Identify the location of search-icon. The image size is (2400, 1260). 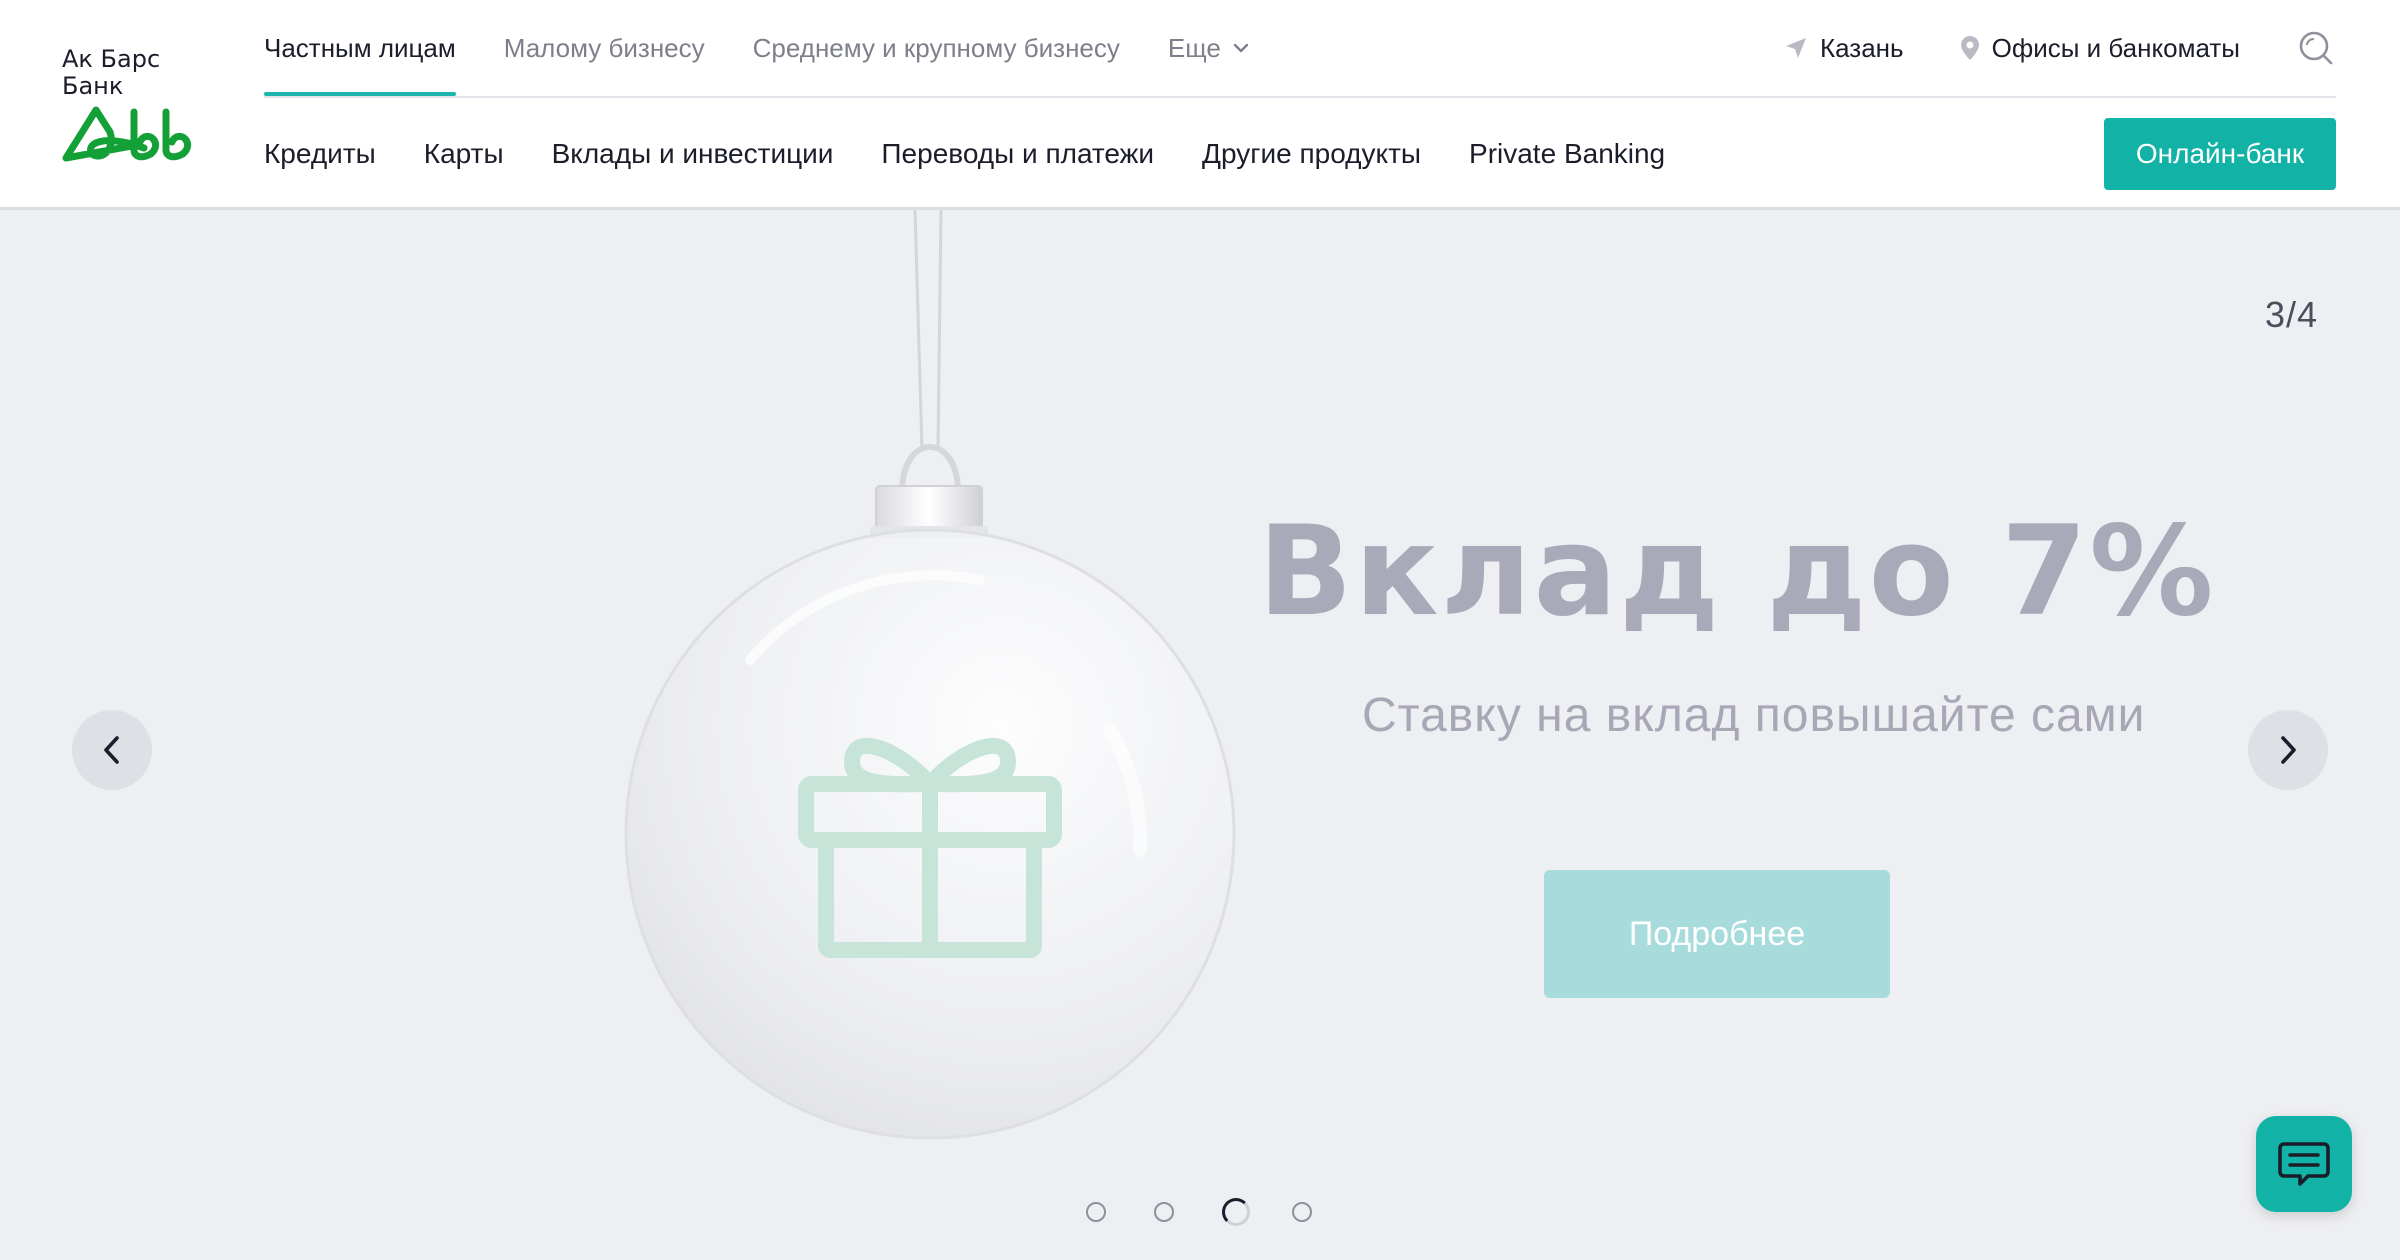
(2316, 48).